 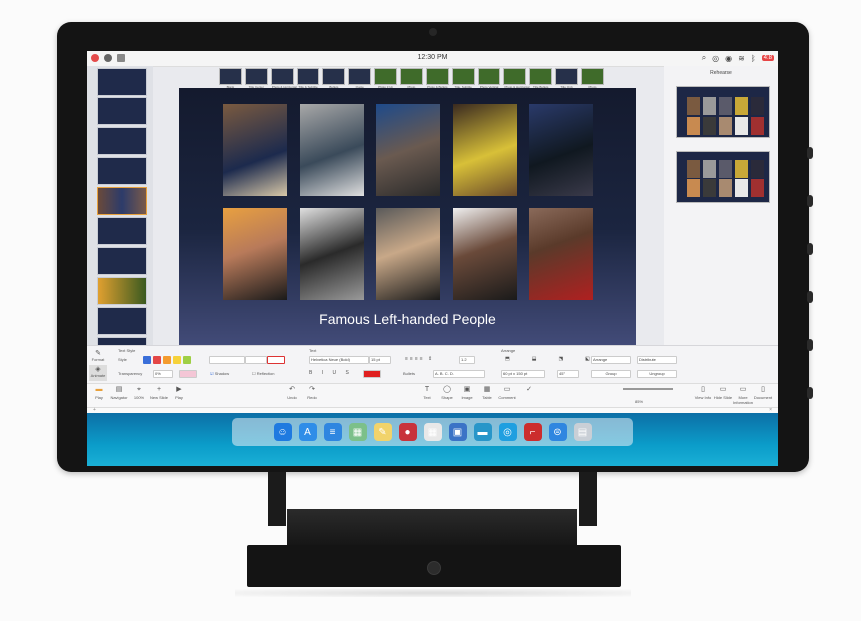 I want to click on notification-icon: ◎, so click(x=715, y=58).